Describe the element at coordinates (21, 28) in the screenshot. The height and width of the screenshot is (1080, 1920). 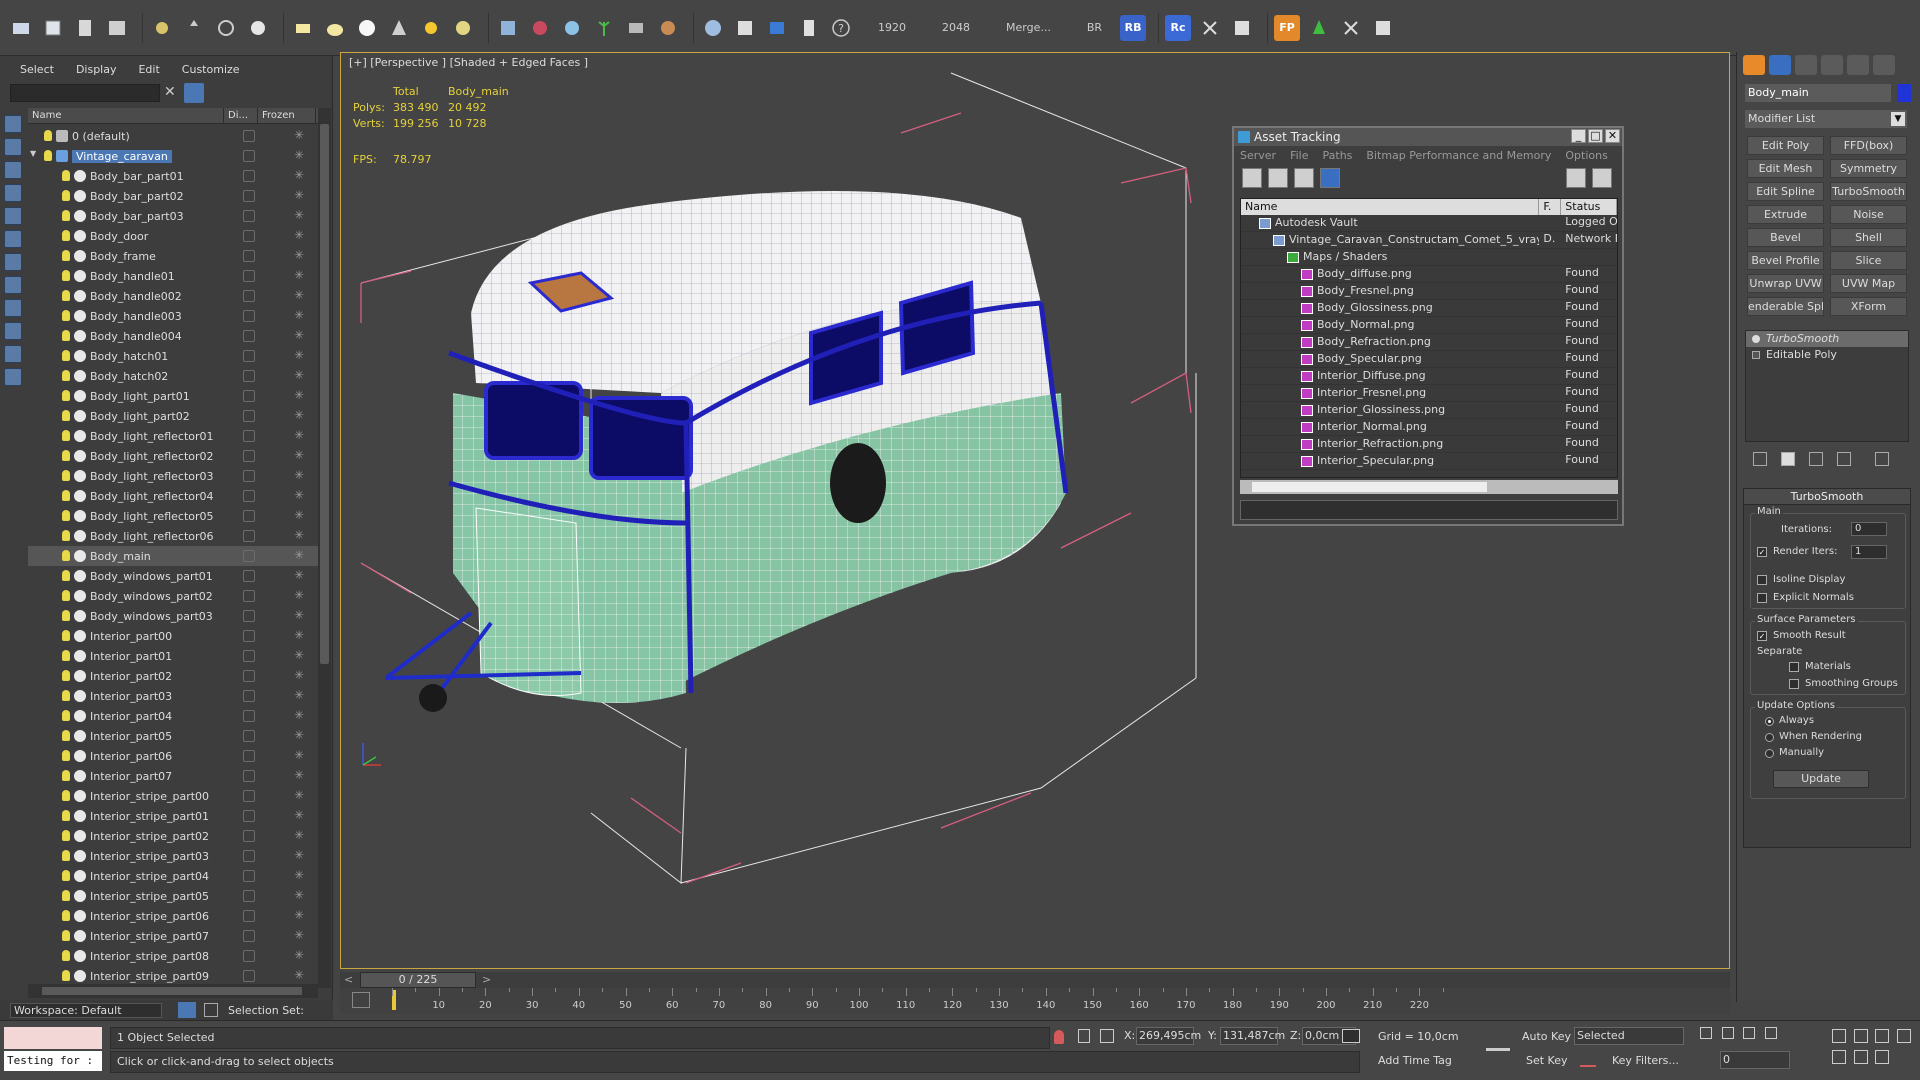
I see `open-icon` at that location.